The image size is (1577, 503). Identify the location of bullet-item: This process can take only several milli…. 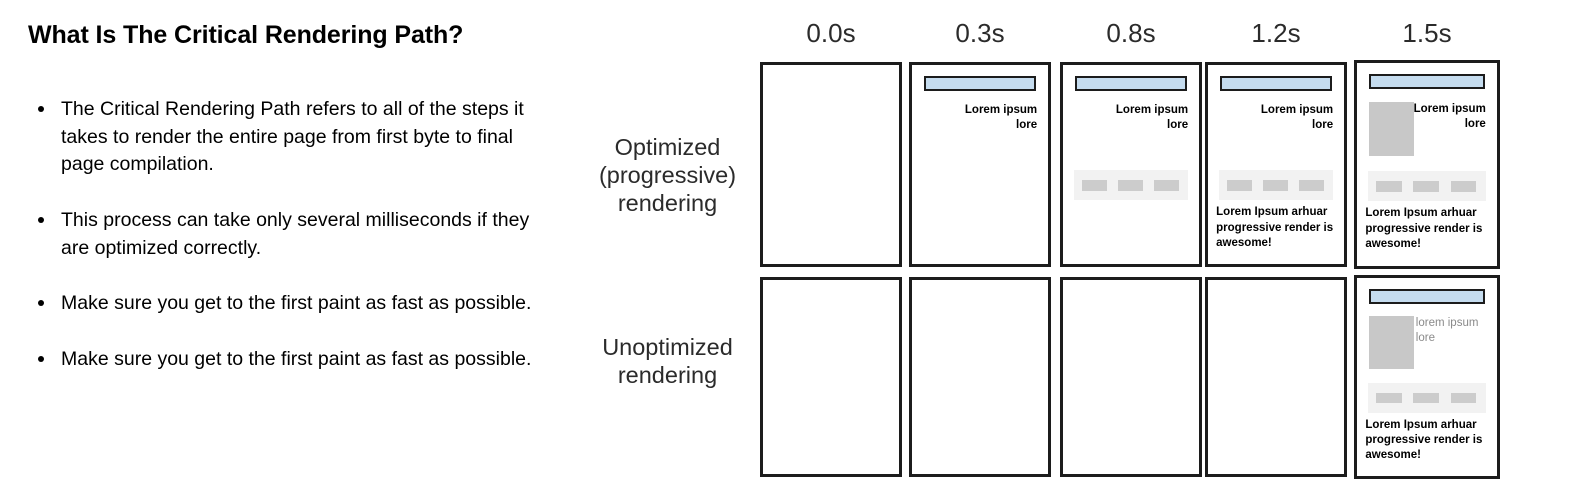
(285, 234).